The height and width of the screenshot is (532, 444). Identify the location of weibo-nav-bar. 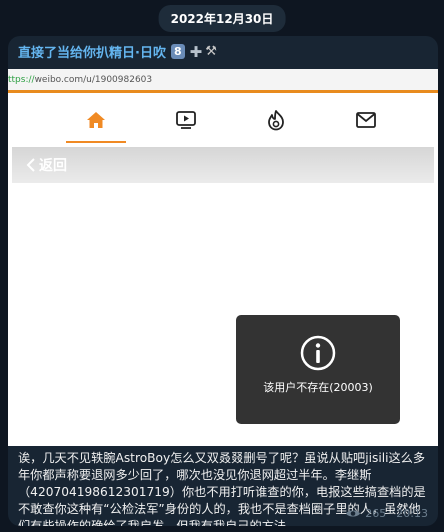
(223, 119).